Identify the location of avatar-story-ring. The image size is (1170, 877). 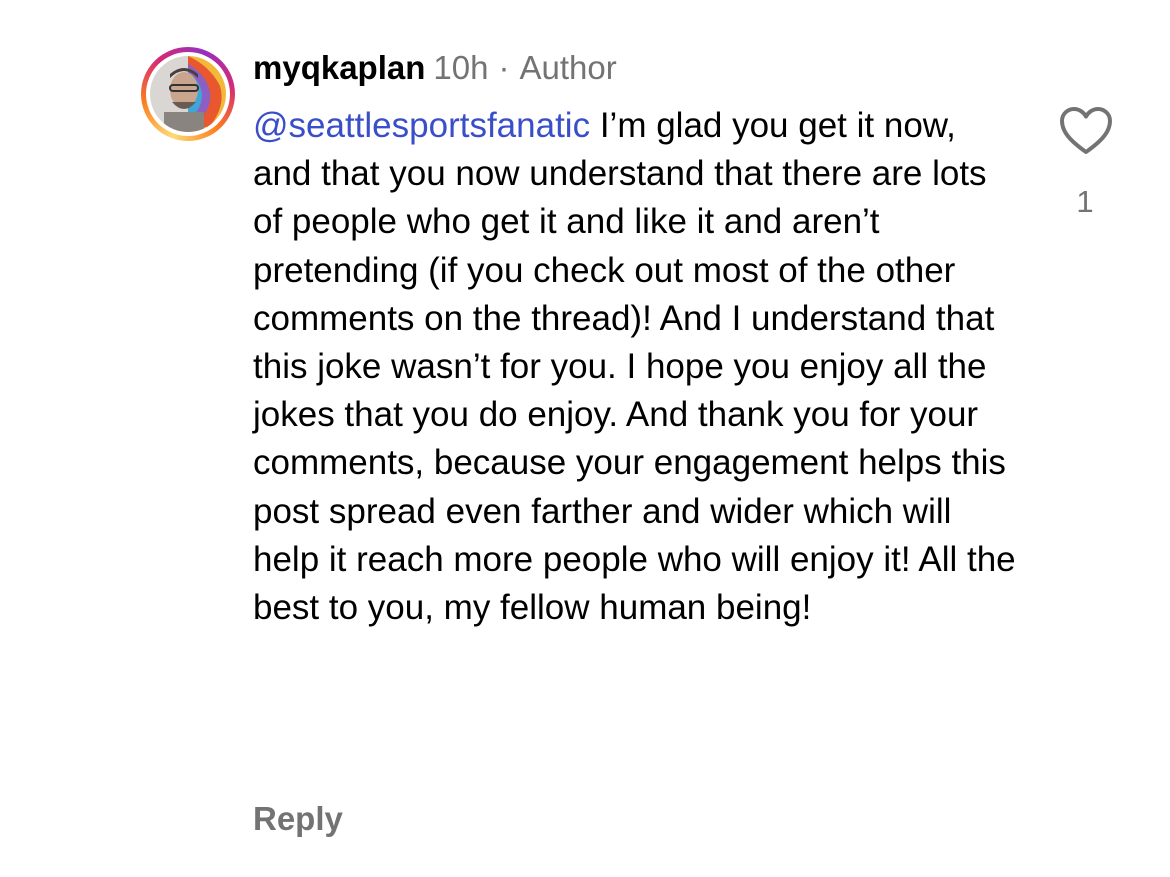
(188, 94).